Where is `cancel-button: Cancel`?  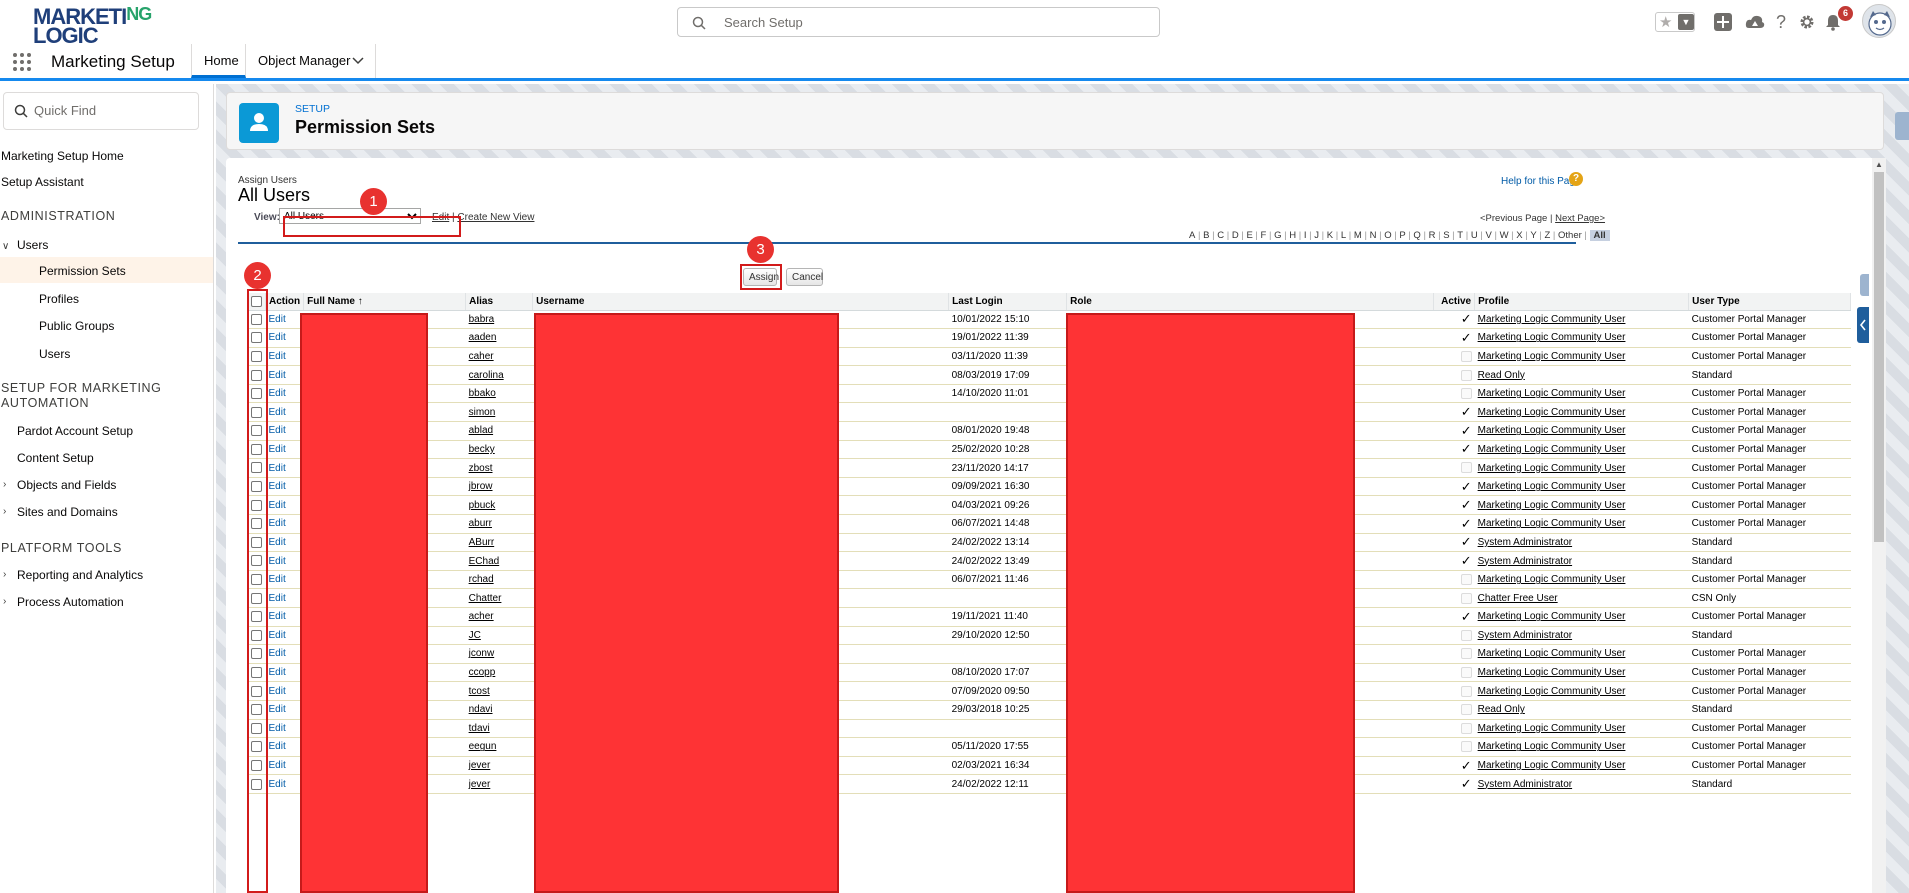
cancel-button: Cancel is located at coordinates (804, 277).